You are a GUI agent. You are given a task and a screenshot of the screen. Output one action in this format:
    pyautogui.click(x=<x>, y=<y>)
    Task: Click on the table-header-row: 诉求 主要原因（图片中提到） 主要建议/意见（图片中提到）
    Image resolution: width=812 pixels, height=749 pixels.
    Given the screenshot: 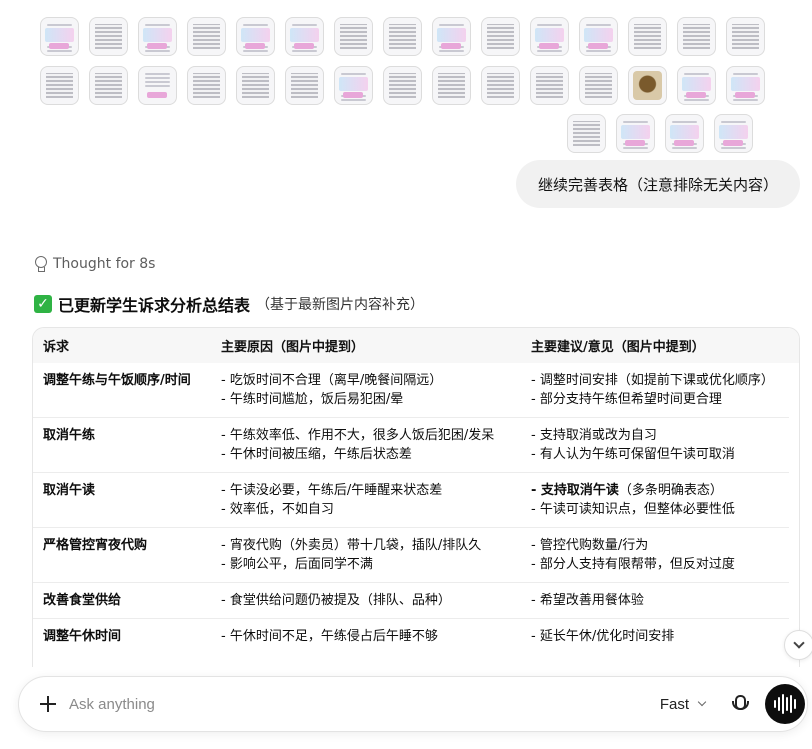 What is the action you would take?
    pyautogui.click(x=416, y=345)
    